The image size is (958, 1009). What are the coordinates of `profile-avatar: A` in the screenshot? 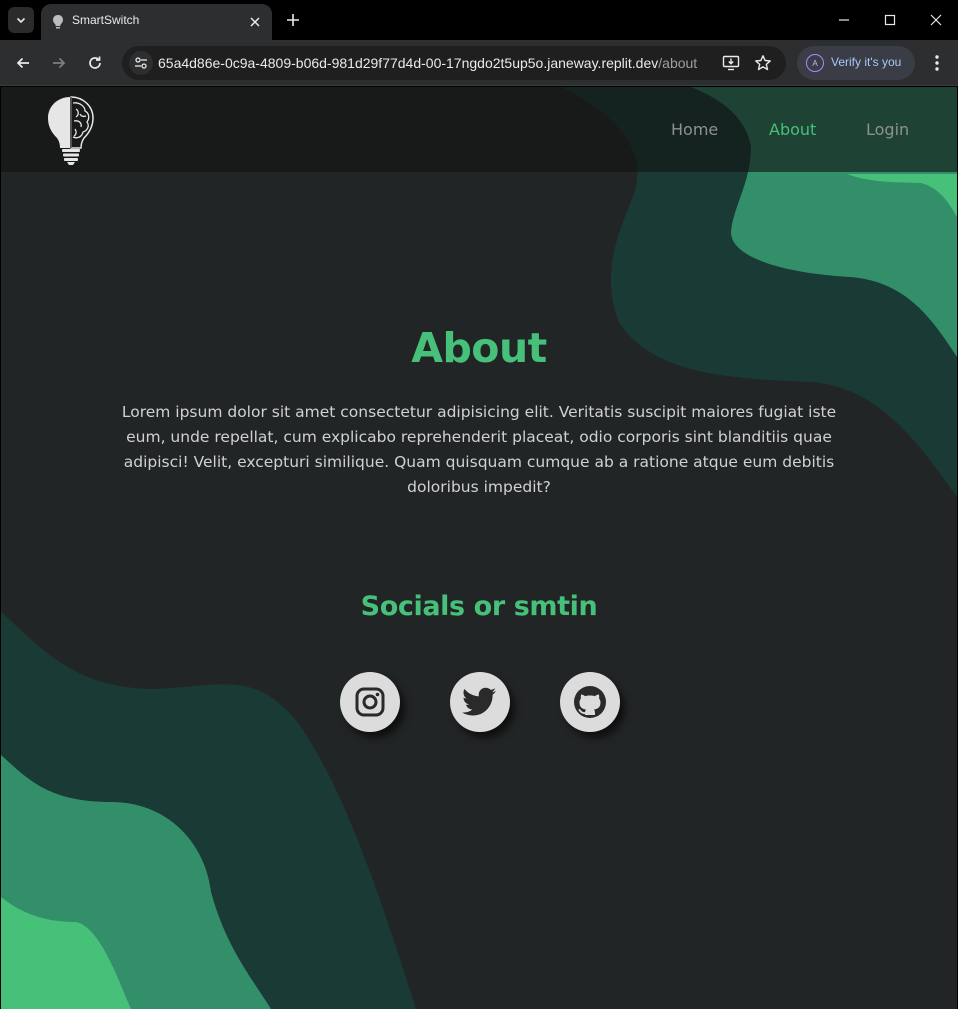 It's located at (815, 63).